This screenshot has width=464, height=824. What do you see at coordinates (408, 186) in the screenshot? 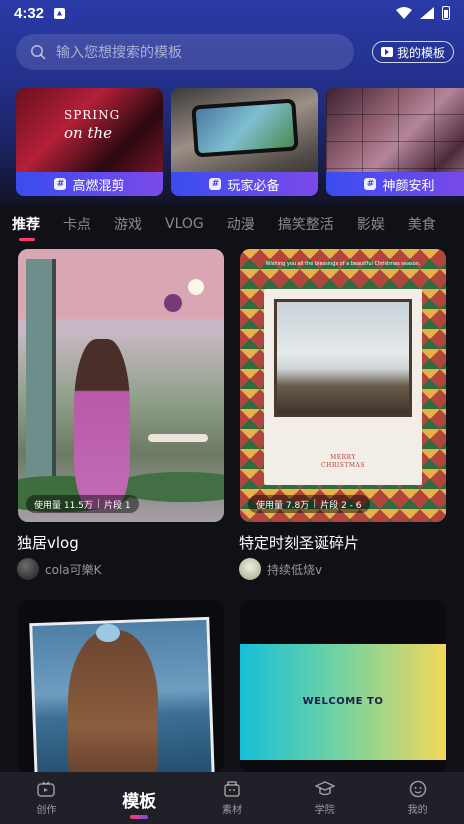
I see `banner-label-text: 神颜安利` at bounding box center [408, 186].